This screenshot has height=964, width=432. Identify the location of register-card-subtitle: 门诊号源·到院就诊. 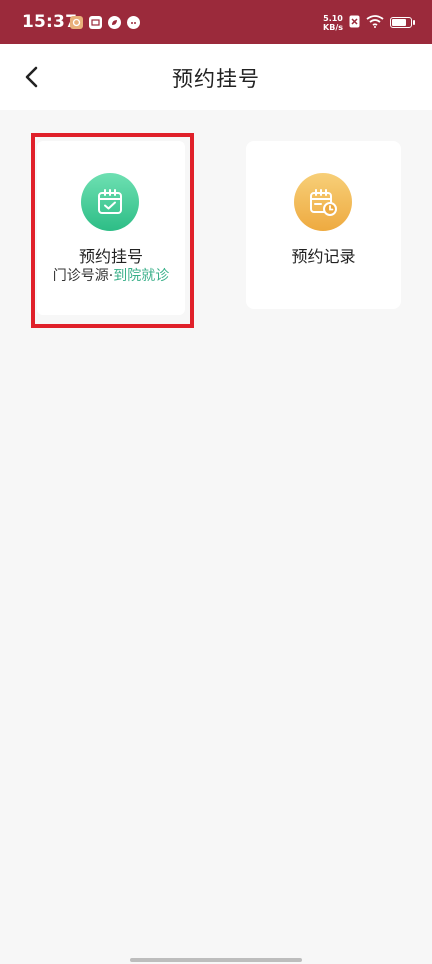
(111, 275).